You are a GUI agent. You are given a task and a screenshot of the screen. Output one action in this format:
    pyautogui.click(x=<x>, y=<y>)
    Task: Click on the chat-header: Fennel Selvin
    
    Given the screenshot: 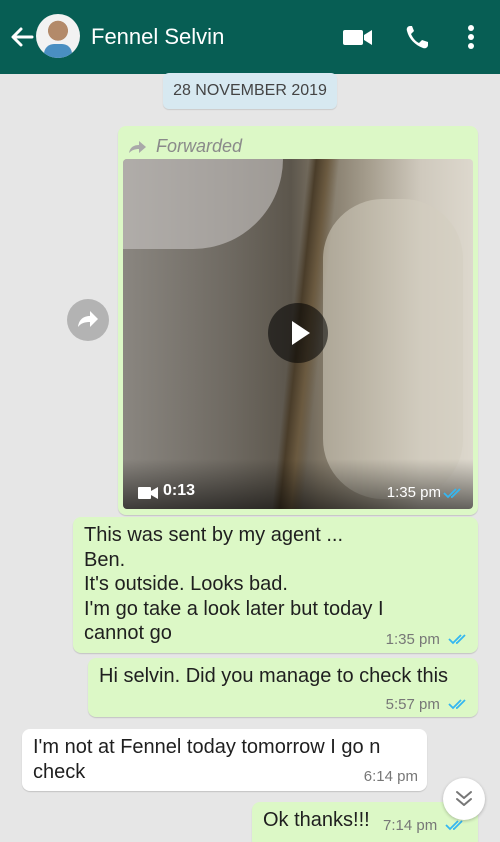 What is the action you would take?
    pyautogui.click(x=250, y=37)
    